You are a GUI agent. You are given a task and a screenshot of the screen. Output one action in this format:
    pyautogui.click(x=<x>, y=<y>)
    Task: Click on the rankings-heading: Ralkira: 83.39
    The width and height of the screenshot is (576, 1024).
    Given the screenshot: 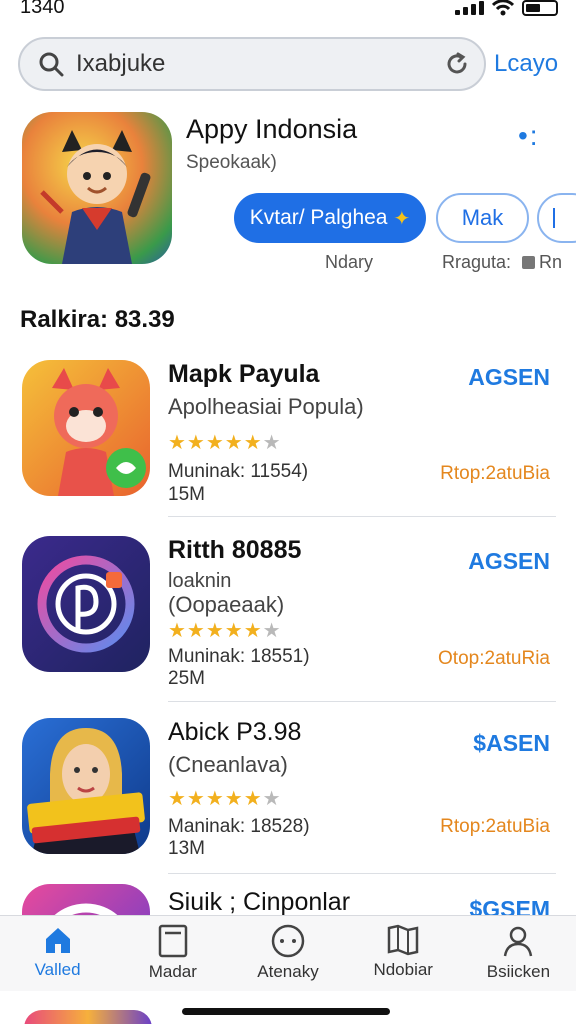 What is the action you would take?
    pyautogui.click(x=97, y=319)
    